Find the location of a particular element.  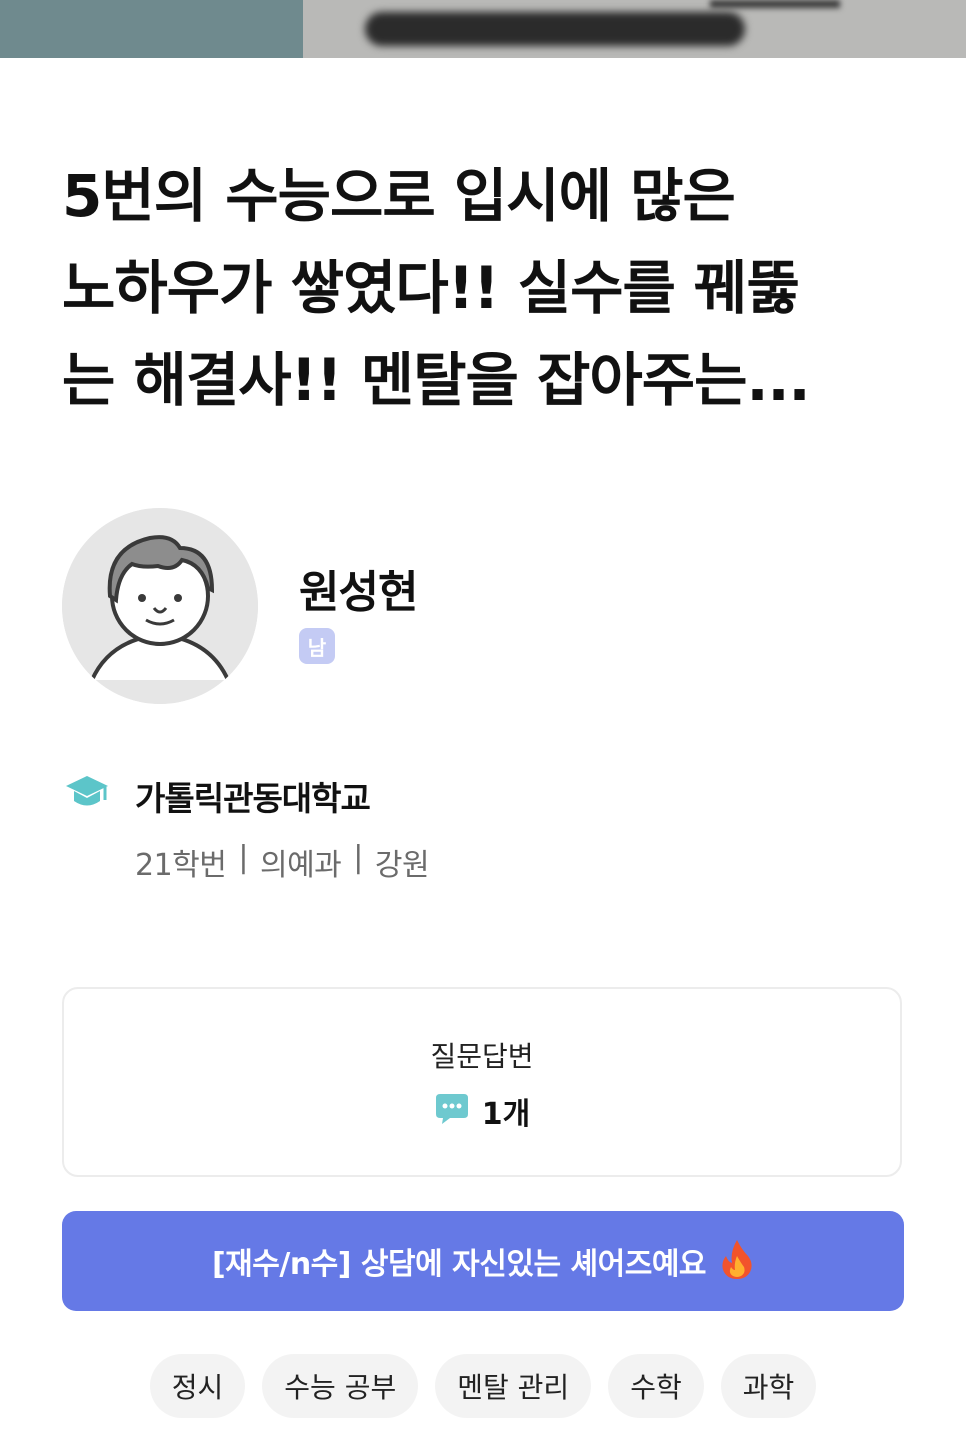

gender-badge: 남 is located at coordinates (317, 646).